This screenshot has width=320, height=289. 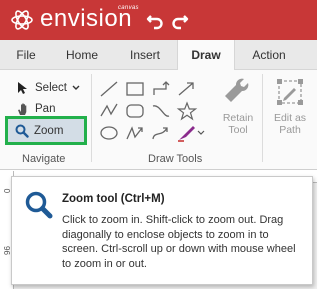 What do you see at coordinates (238, 130) in the screenshot?
I see `retain-tool-label-line2: Tool` at bounding box center [238, 130].